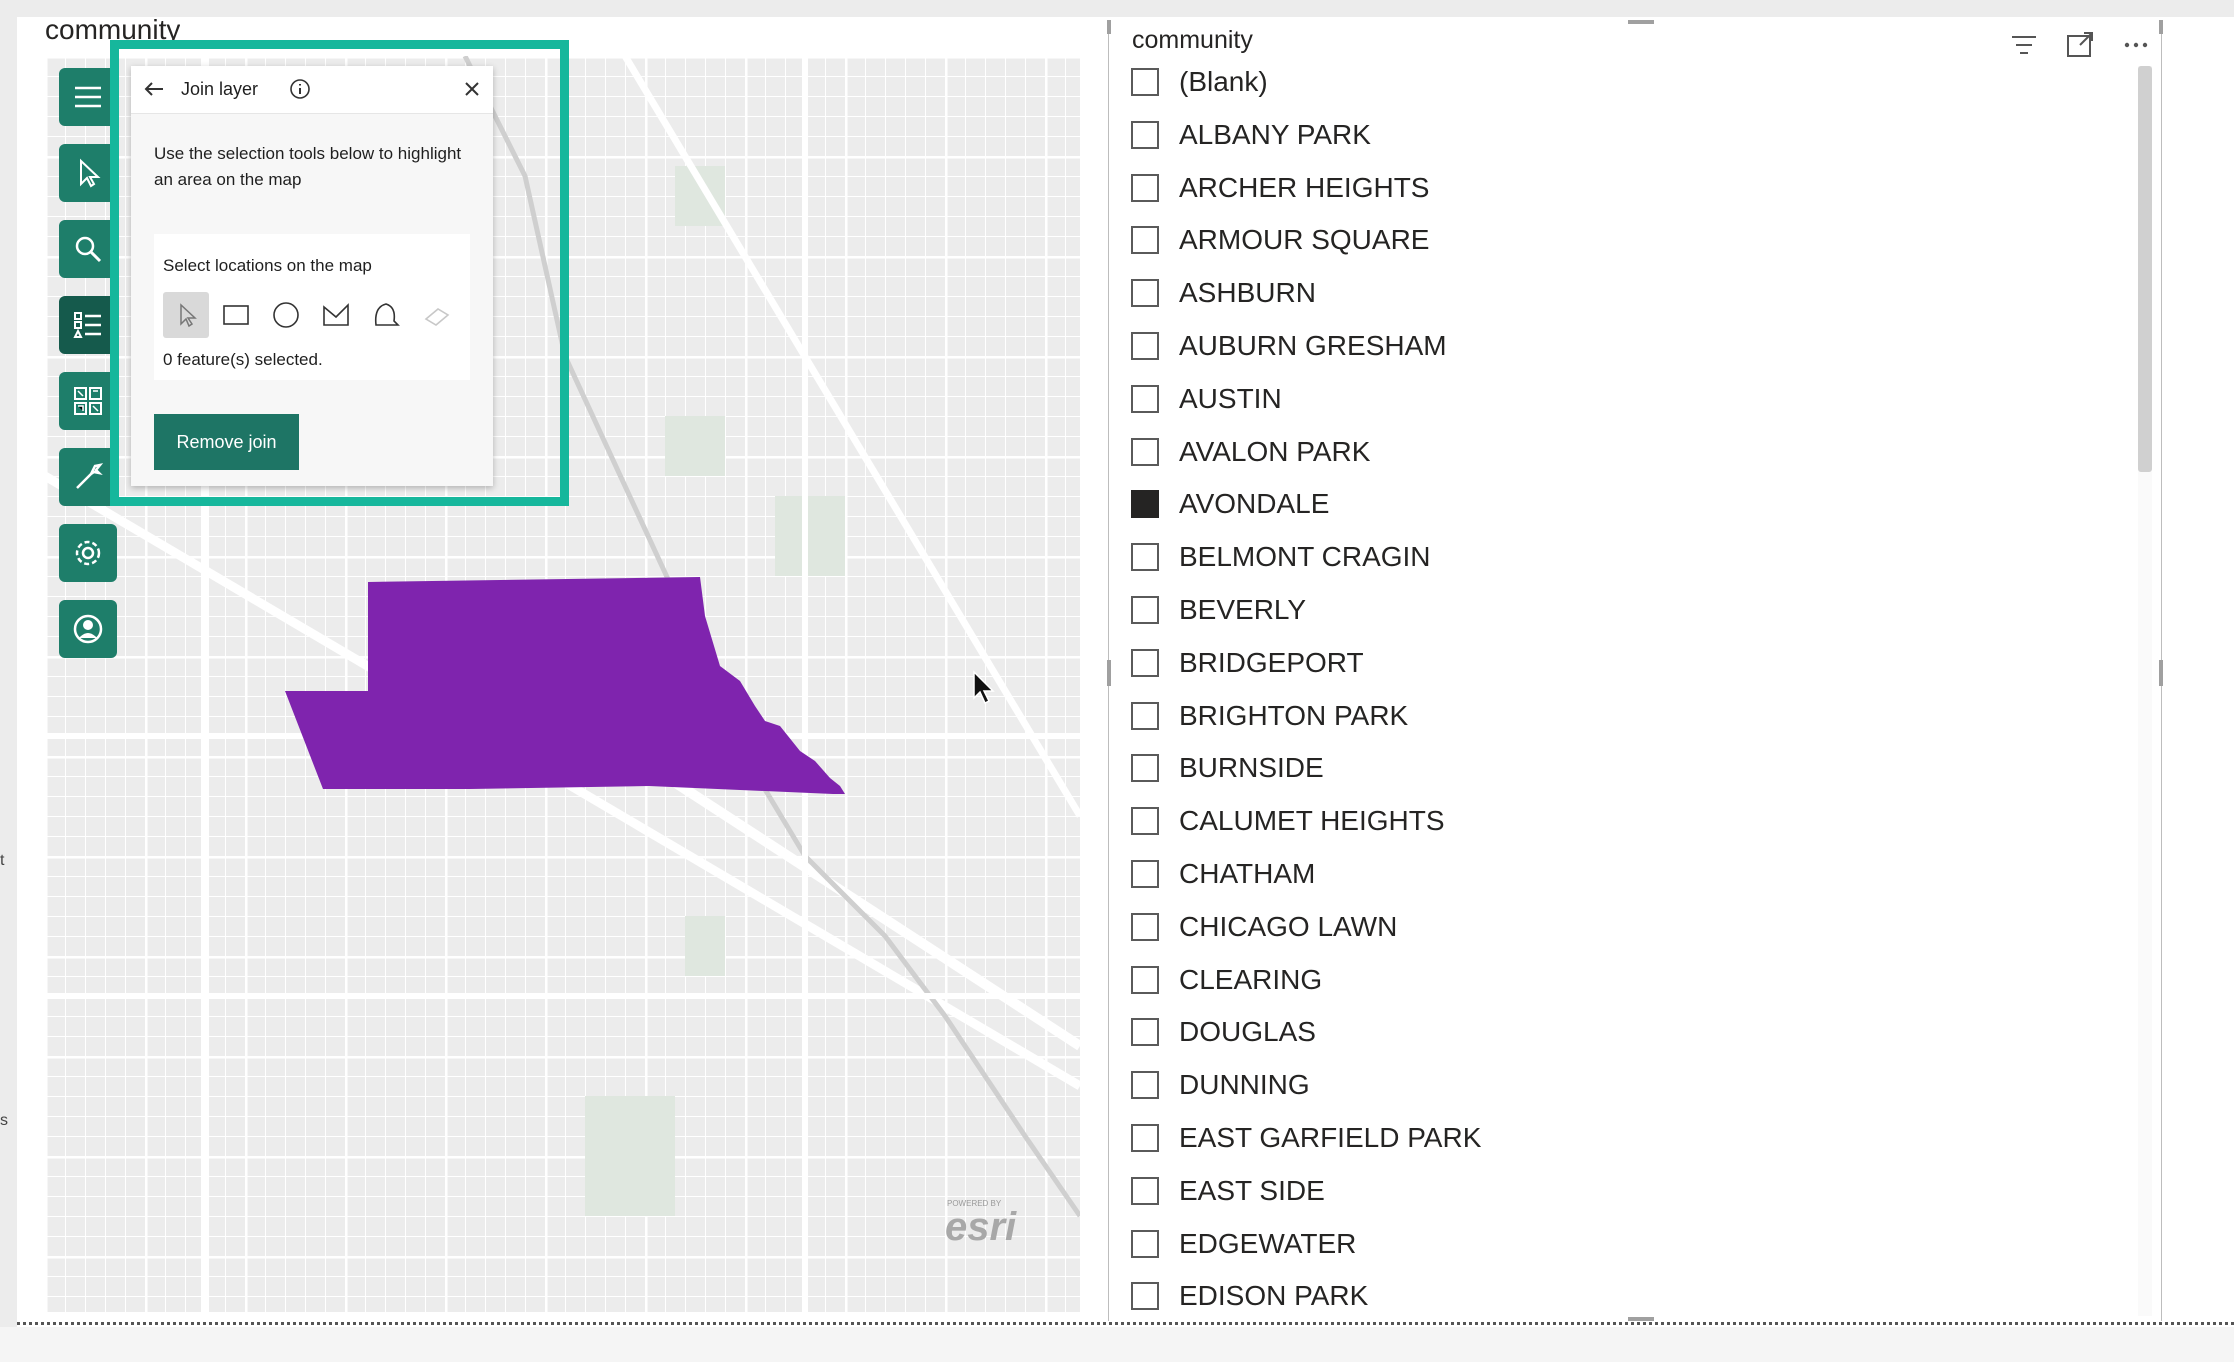 This screenshot has height=1362, width=2234. What do you see at coordinates (8, 672) in the screenshot?
I see `left-strip` at bounding box center [8, 672].